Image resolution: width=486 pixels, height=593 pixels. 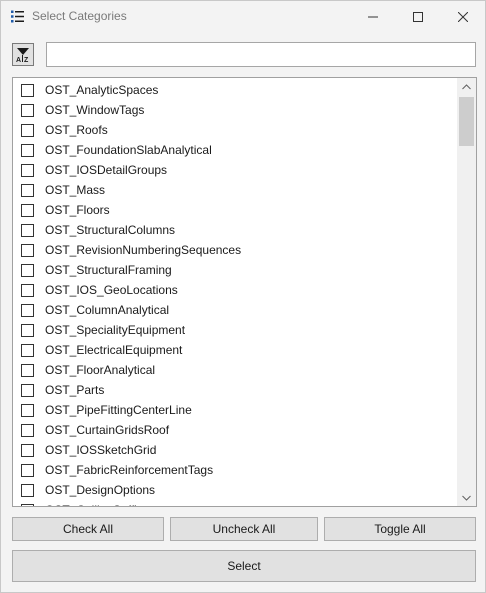 I want to click on scroll-up-button, so click(x=466, y=86).